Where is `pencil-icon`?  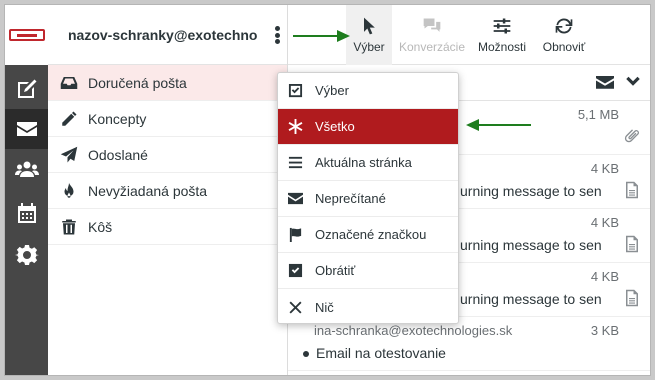 pencil-icon is located at coordinates (69, 118).